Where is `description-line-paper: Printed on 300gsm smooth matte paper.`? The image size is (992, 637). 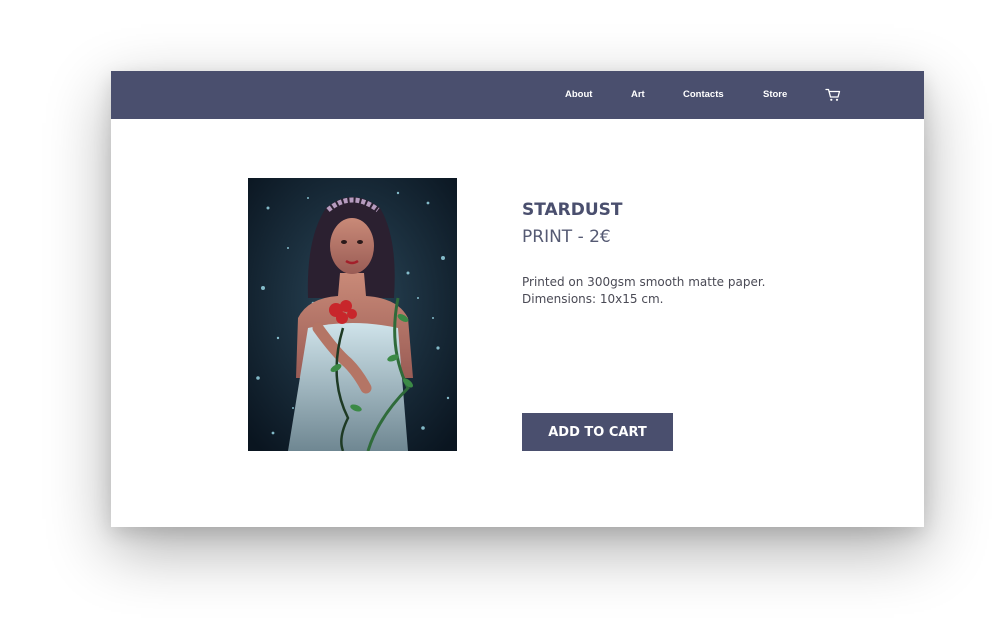 description-line-paper: Printed on 300gsm smooth matte paper. is located at coordinates (644, 282).